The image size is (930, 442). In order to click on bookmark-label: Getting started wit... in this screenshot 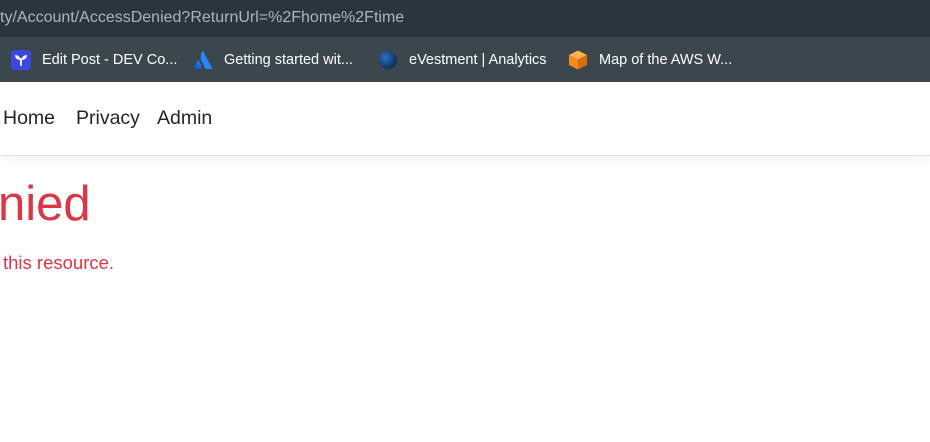, I will do `click(288, 60)`.